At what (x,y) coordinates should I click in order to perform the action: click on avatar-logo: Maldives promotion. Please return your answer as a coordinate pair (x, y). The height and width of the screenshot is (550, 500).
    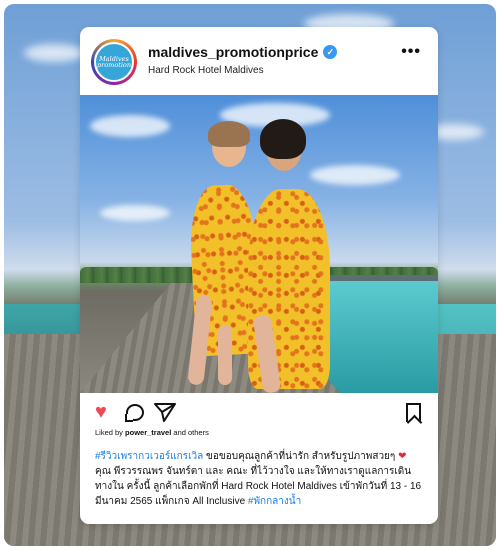
    Looking at the image, I should click on (114, 62).